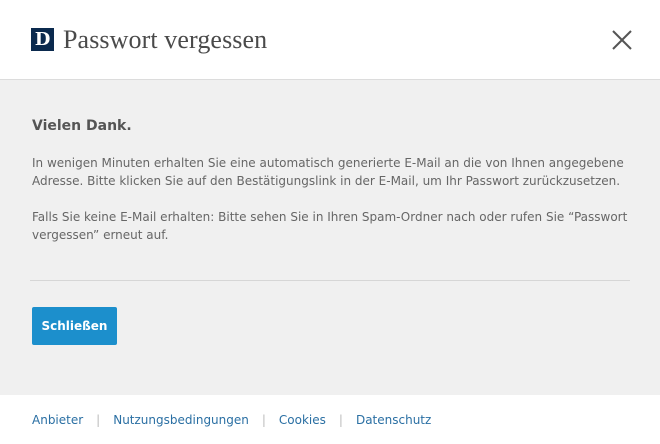 The width and height of the screenshot is (660, 444). What do you see at coordinates (165, 39) in the screenshot?
I see `dialog-title: Passwort vergessen` at bounding box center [165, 39].